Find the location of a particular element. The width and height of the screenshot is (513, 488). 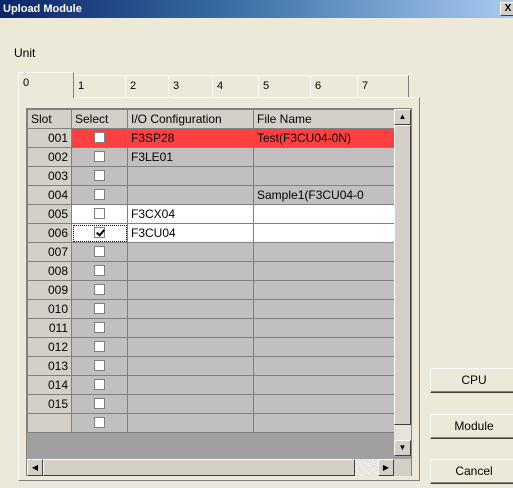

slot-number-cell: 015 is located at coordinates (49, 404).